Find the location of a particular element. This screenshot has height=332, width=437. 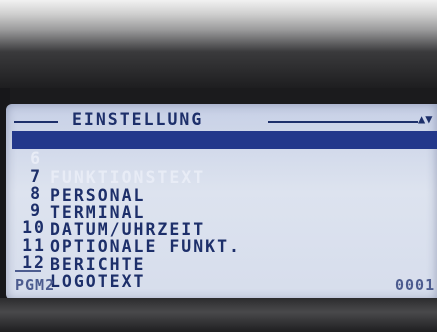

header-rule-left is located at coordinates (36, 122).